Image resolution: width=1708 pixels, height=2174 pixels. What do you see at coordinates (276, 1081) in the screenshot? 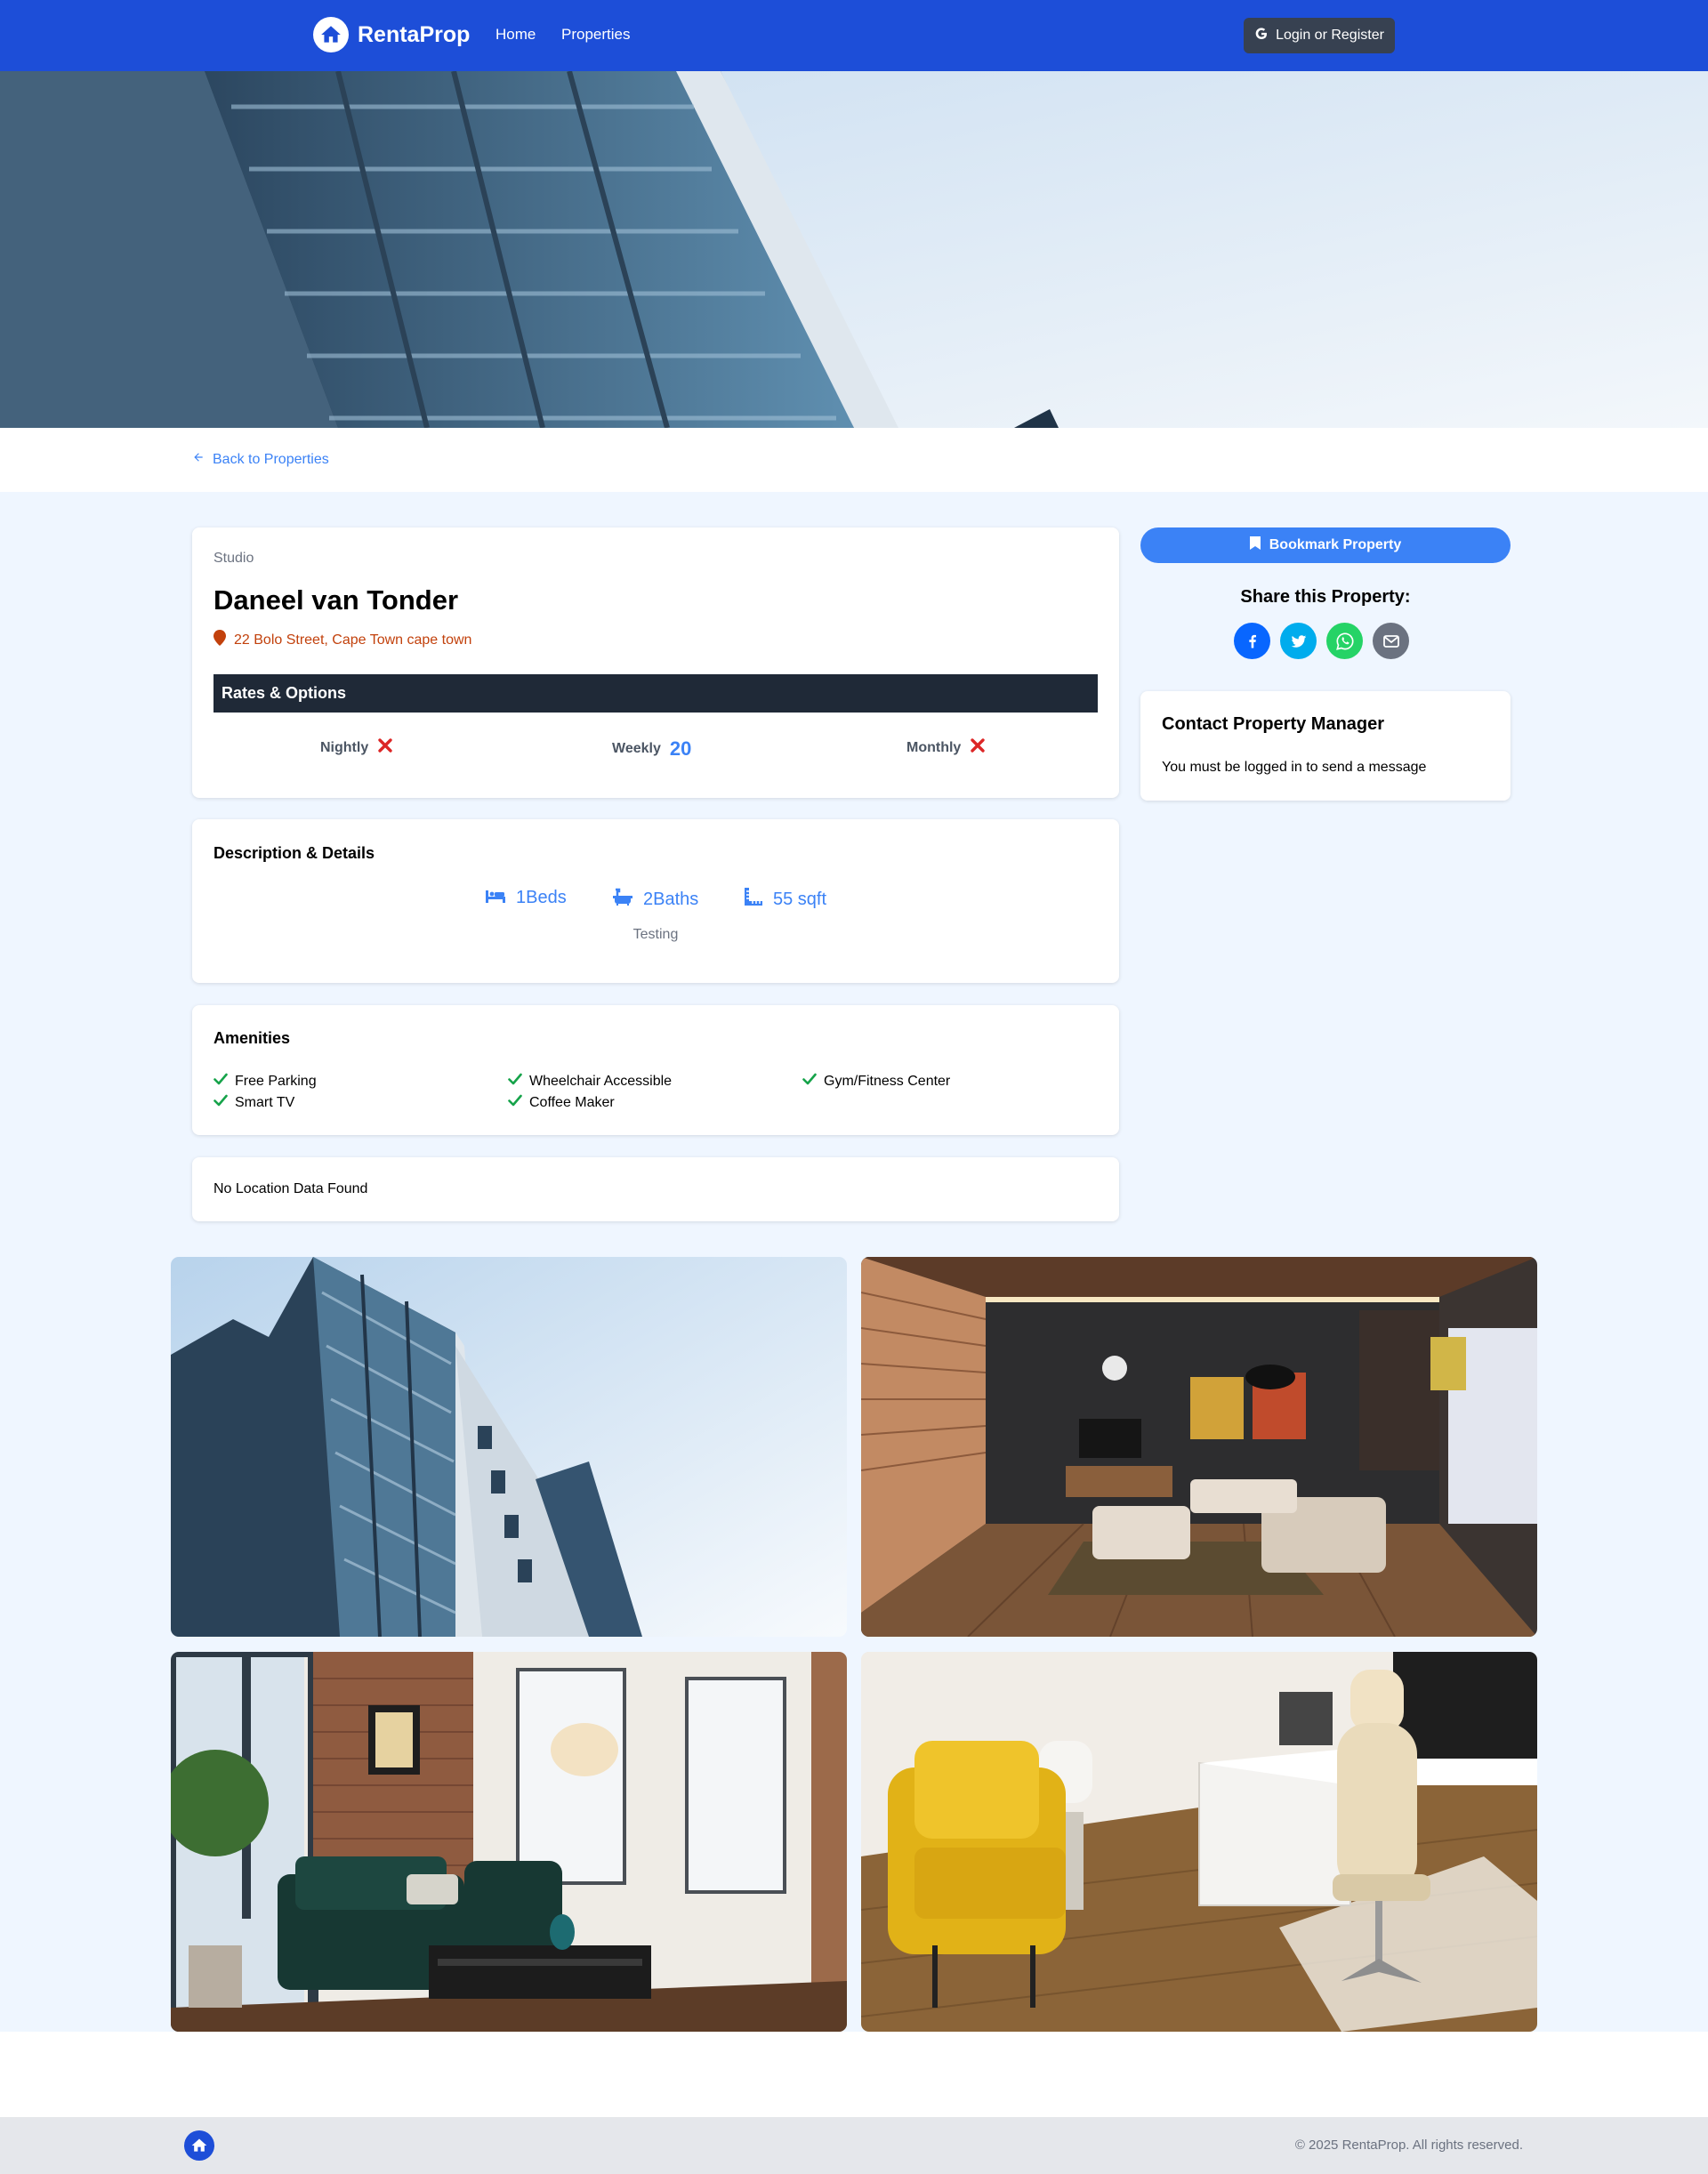
I see `amenity-label: Free Parking` at bounding box center [276, 1081].